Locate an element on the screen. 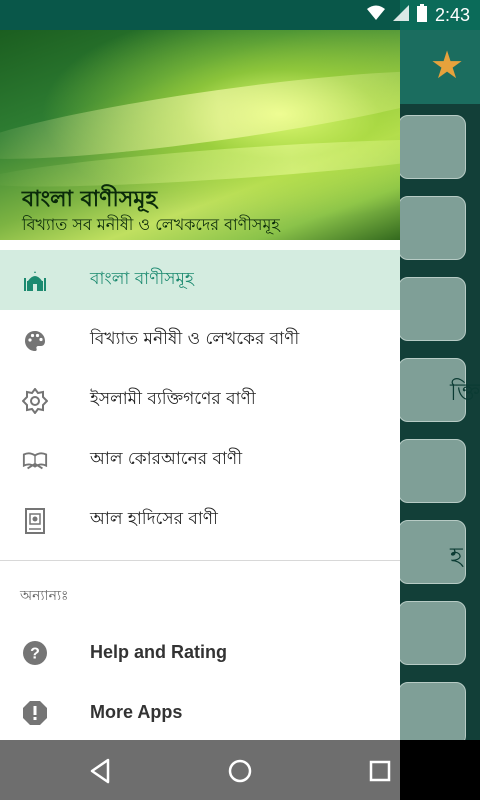 This screenshot has height=800, width=480. menu-item-islamic-personalities: ইসলামী ব্যক্তিগণের বাণী is located at coordinates (200, 400).